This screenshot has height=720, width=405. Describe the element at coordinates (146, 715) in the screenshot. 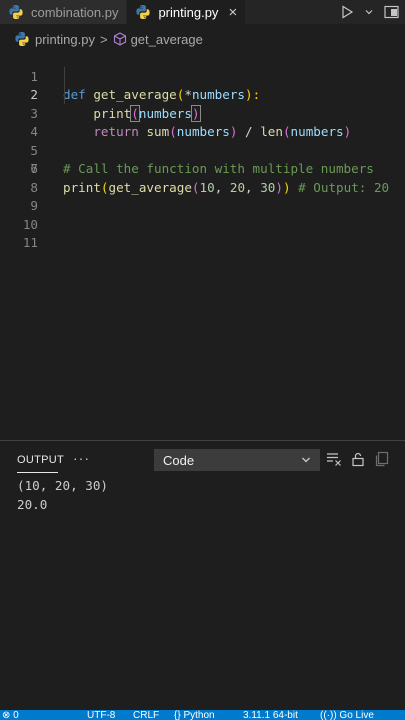

I see `eol-indicator: CRLF` at that location.